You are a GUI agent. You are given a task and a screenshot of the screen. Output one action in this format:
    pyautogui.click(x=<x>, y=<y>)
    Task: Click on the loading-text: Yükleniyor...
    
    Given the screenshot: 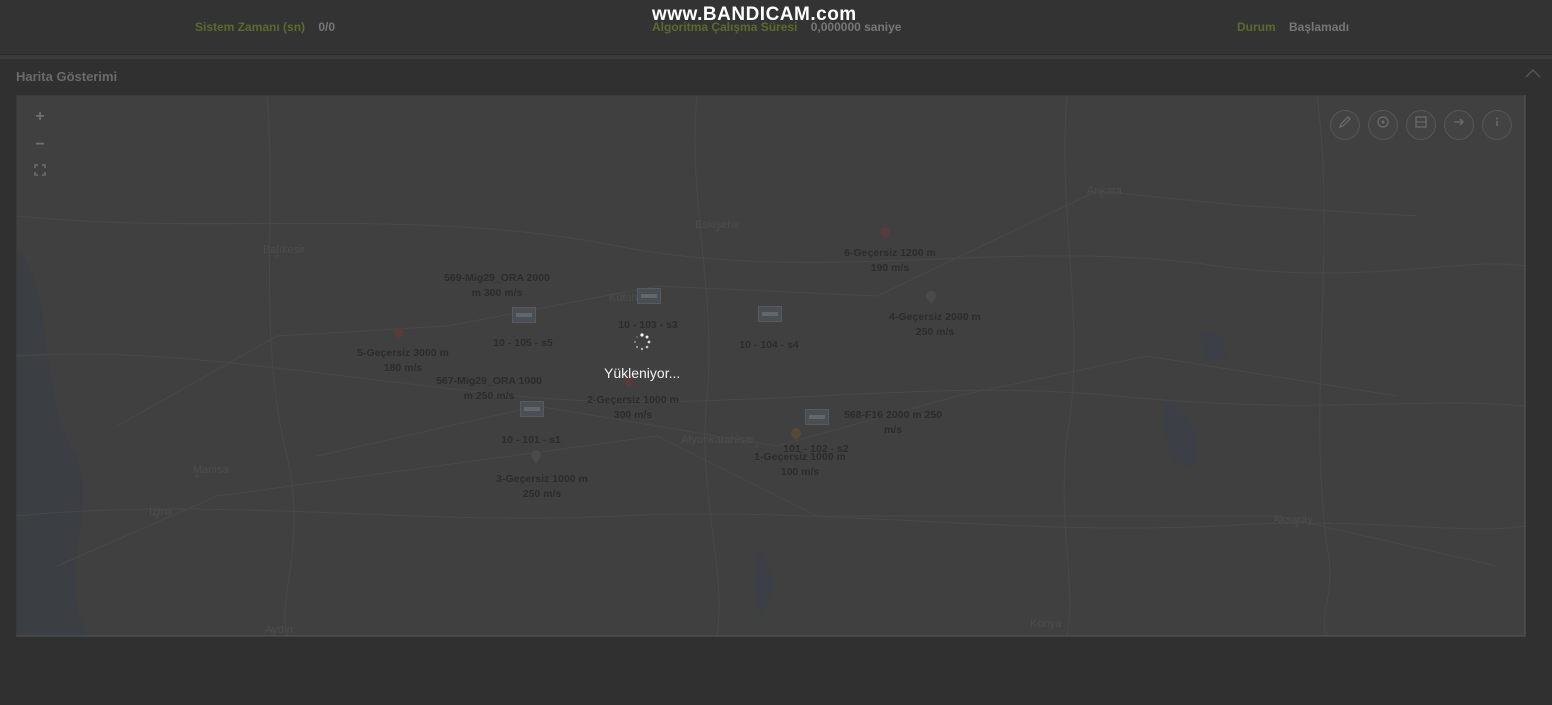 What is the action you would take?
    pyautogui.click(x=642, y=373)
    